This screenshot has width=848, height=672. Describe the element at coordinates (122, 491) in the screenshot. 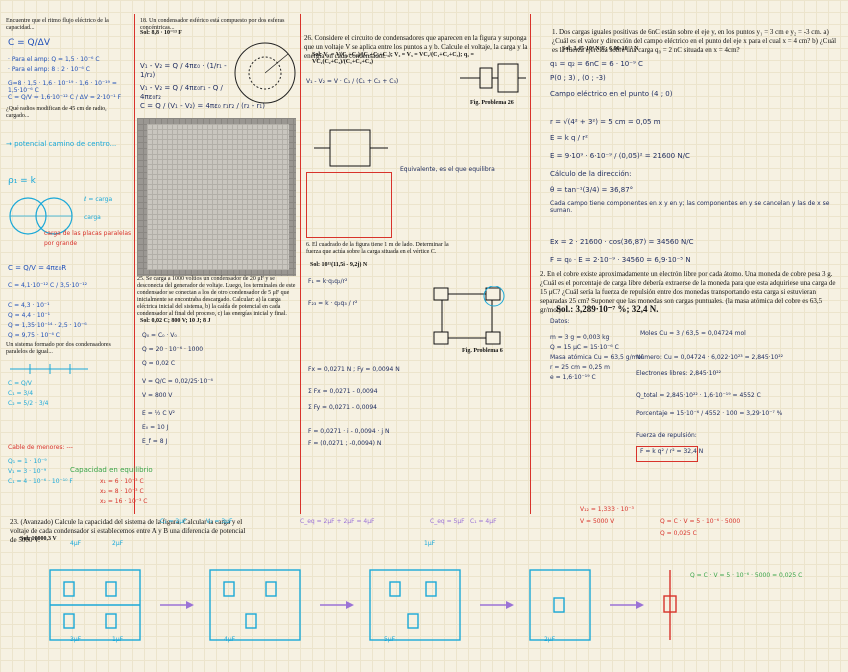

I see `handwritten-line: x₂ = 8 · 10⁻³ C` at that location.